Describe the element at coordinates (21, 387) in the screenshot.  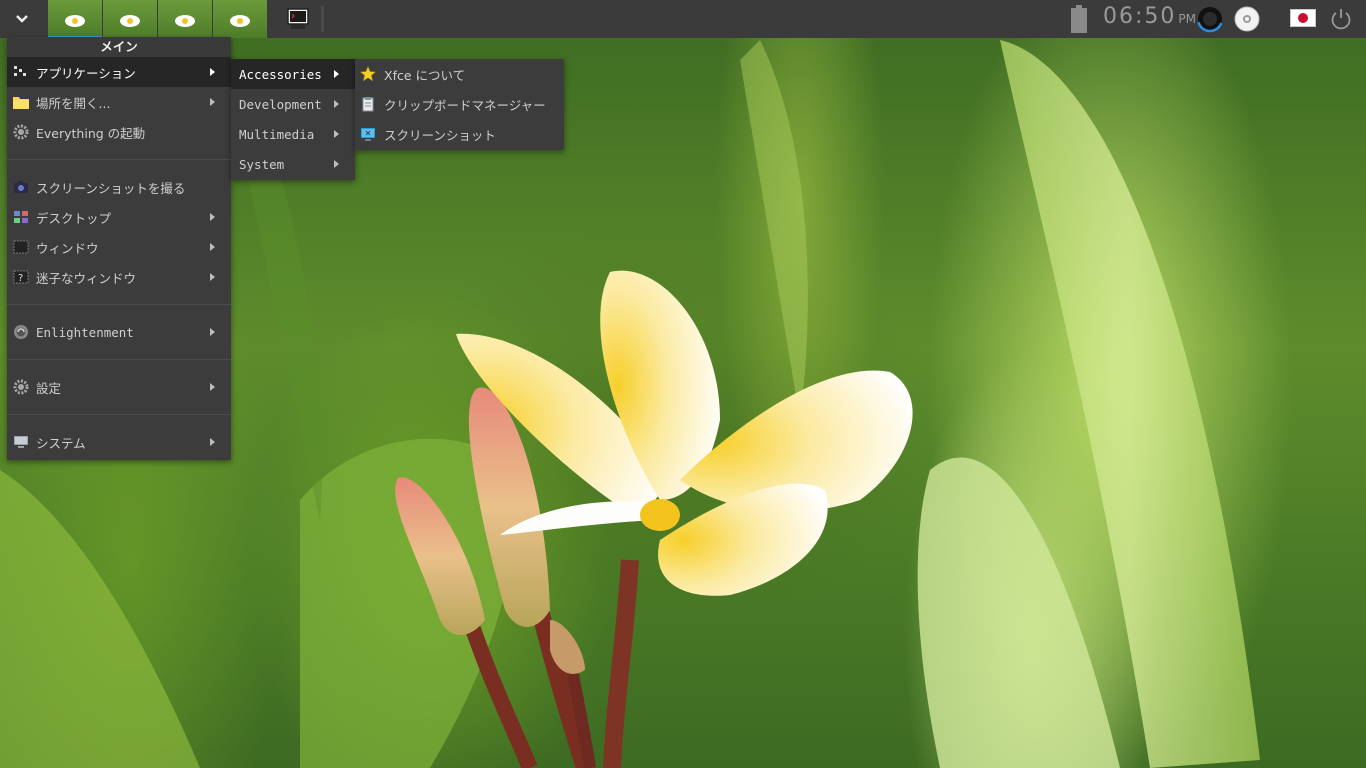
I see `settings-gear-icon` at that location.